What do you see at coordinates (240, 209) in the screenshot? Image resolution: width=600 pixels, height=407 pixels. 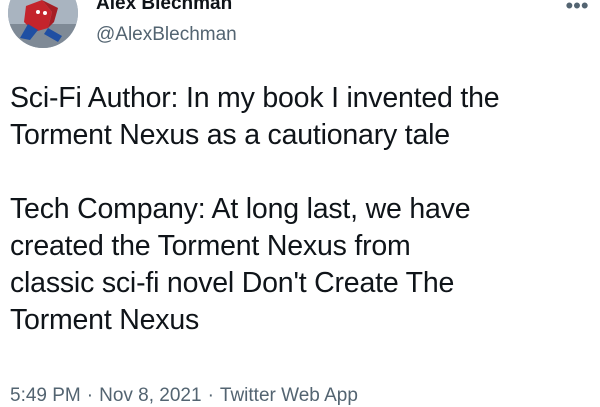 I see `tweet-line: Tech Company: At long last, we have` at bounding box center [240, 209].